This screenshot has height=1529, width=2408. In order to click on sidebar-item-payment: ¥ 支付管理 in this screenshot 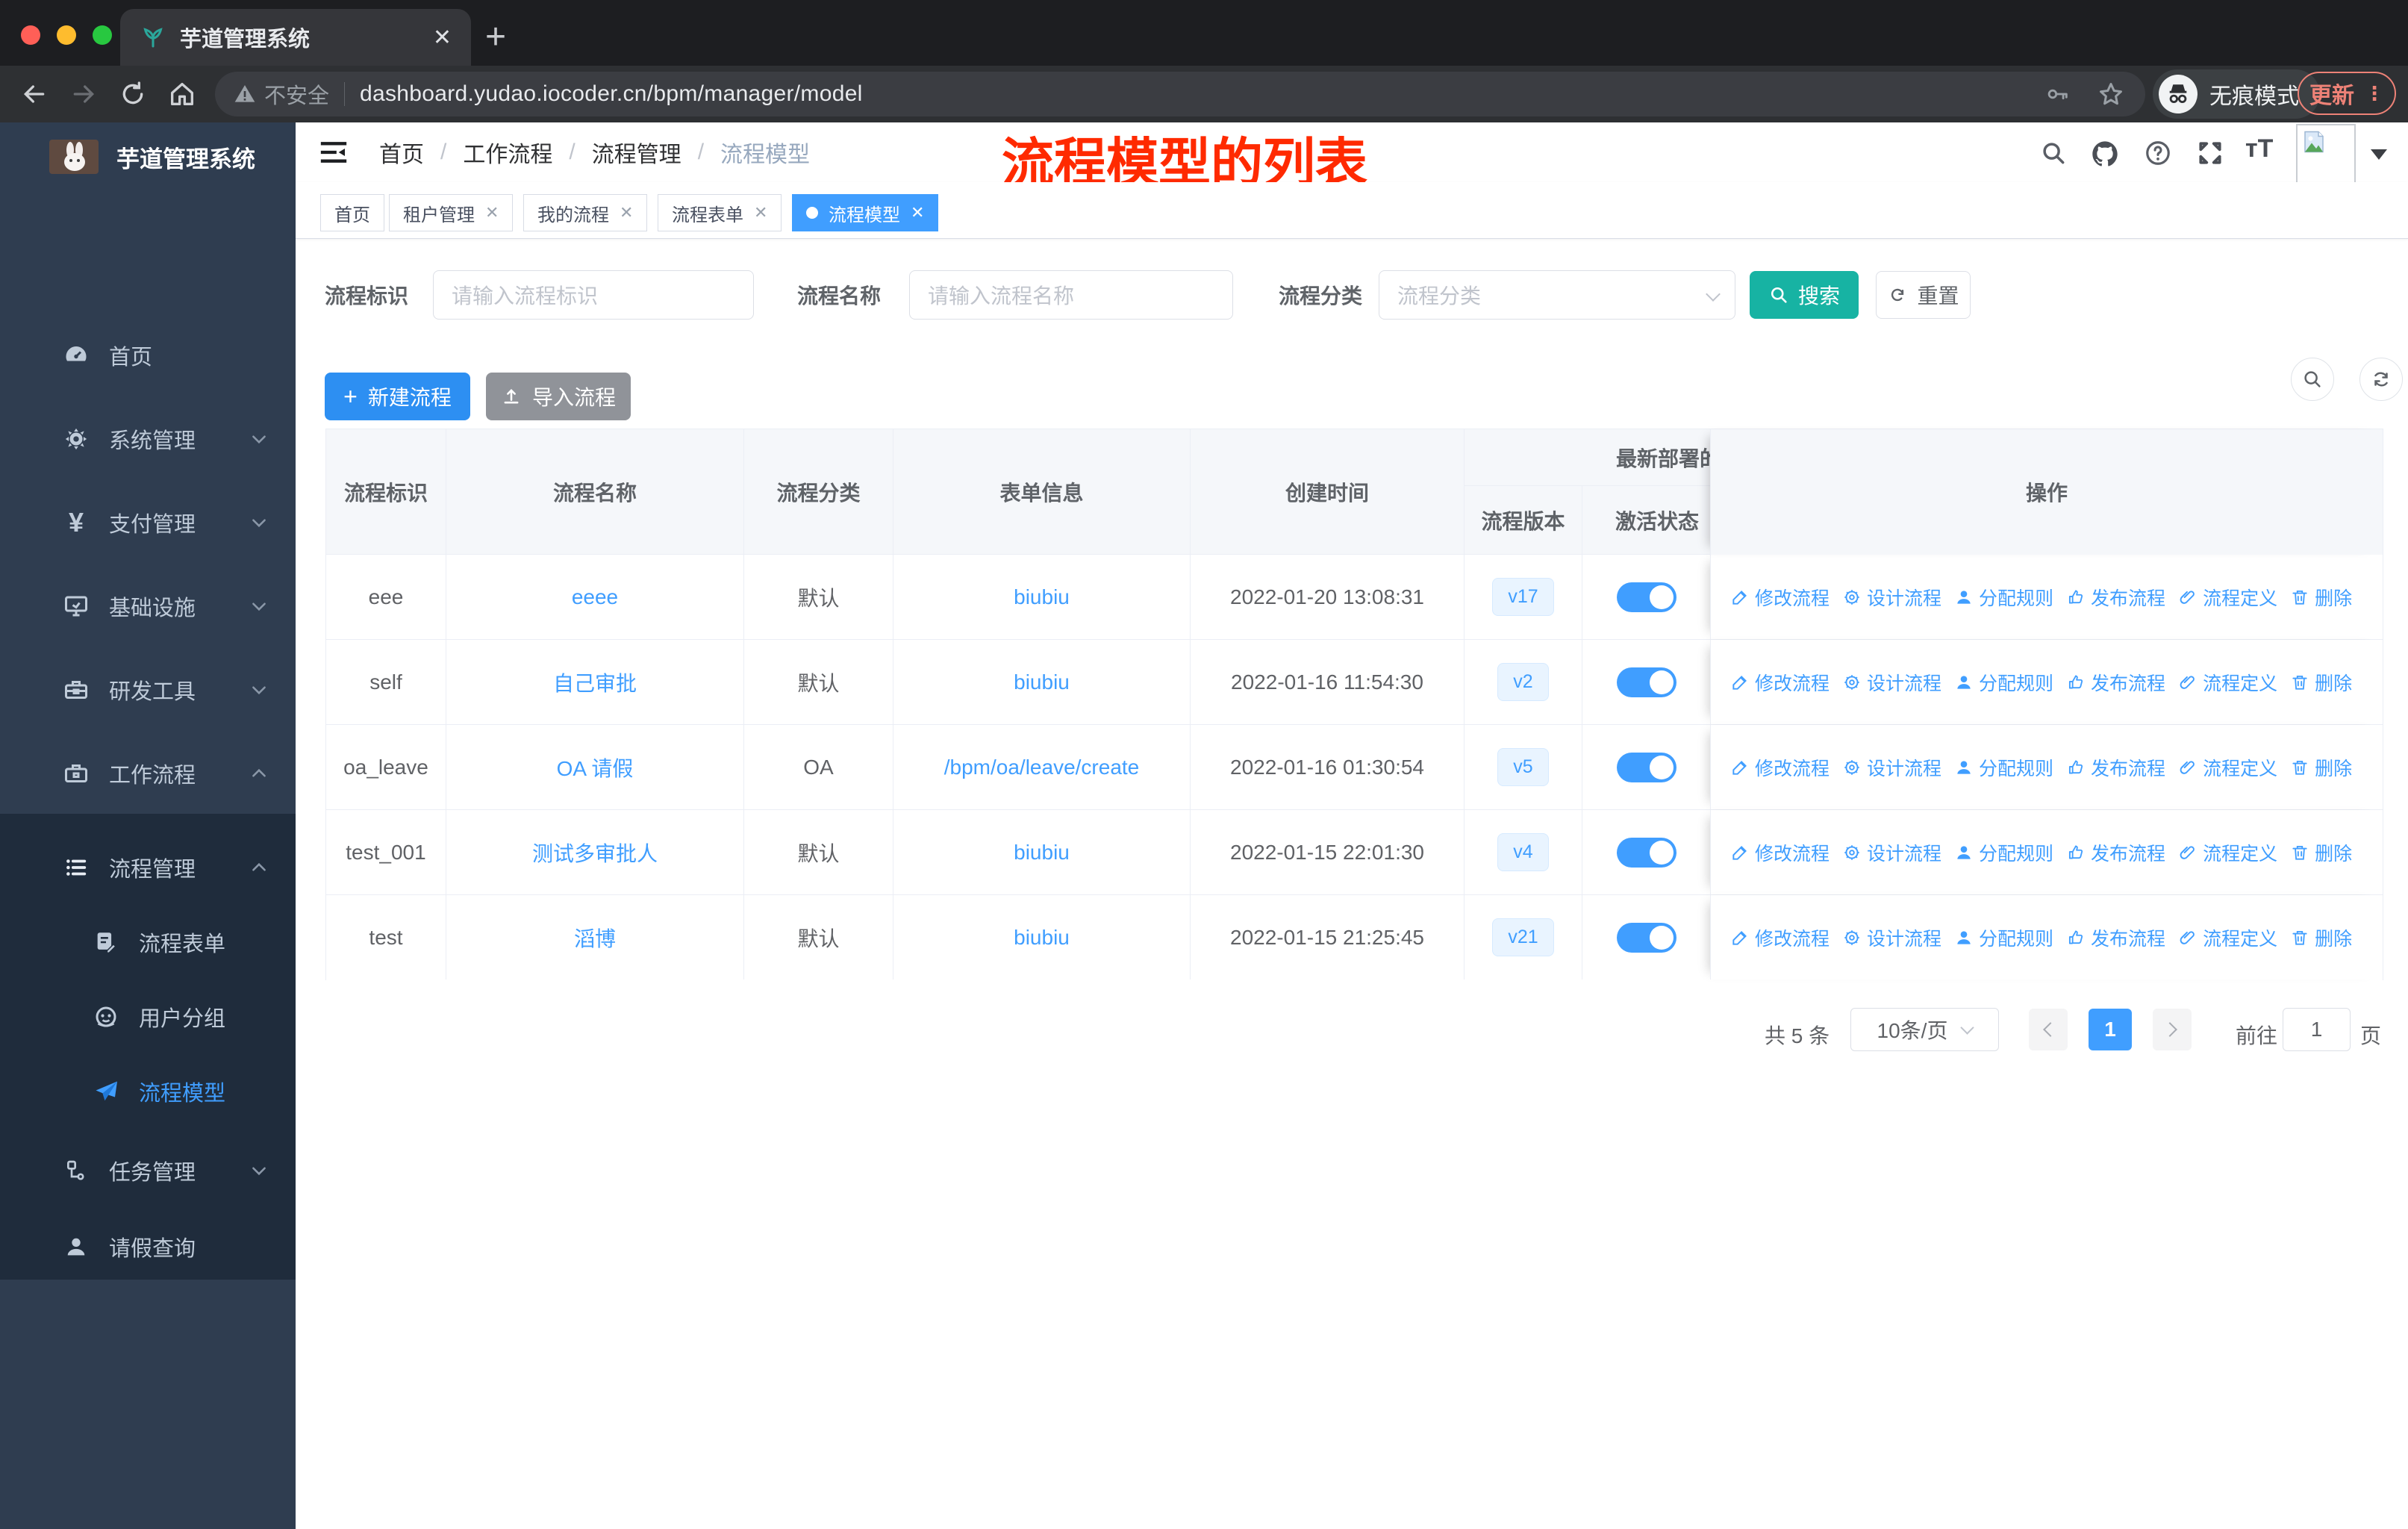, I will do `click(148, 523)`.